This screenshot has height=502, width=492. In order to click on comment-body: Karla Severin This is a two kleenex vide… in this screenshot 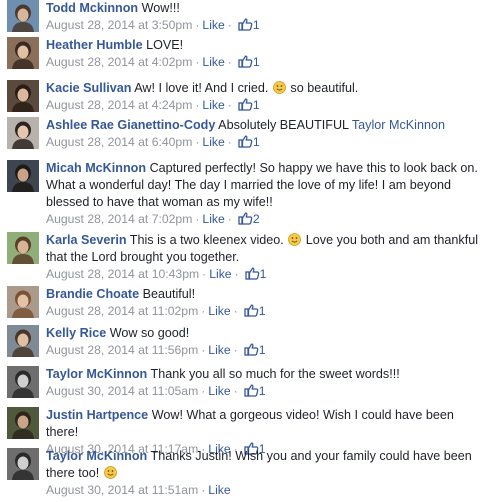, I will do `click(266, 257)`.